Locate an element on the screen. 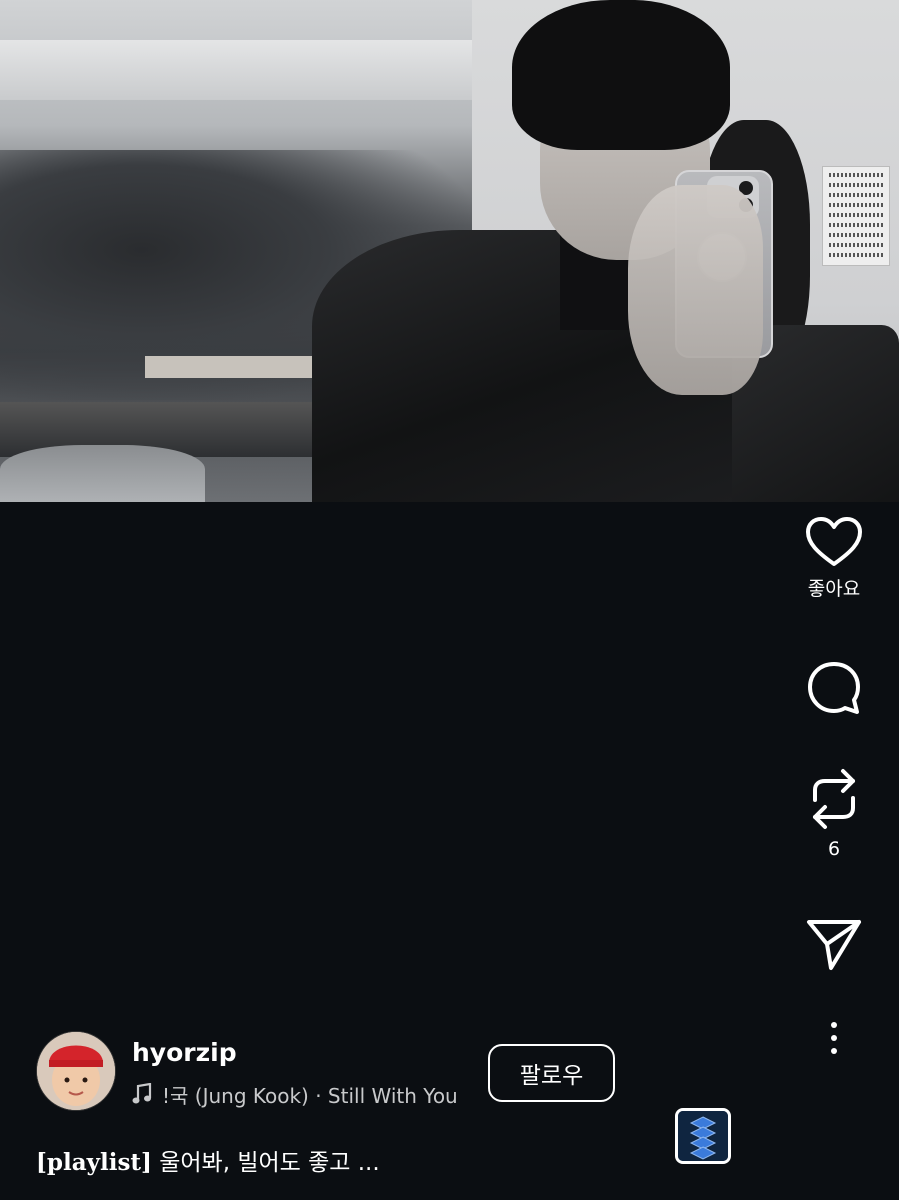 The width and height of the screenshot is (899, 1200). photo-hand is located at coordinates (695, 290).